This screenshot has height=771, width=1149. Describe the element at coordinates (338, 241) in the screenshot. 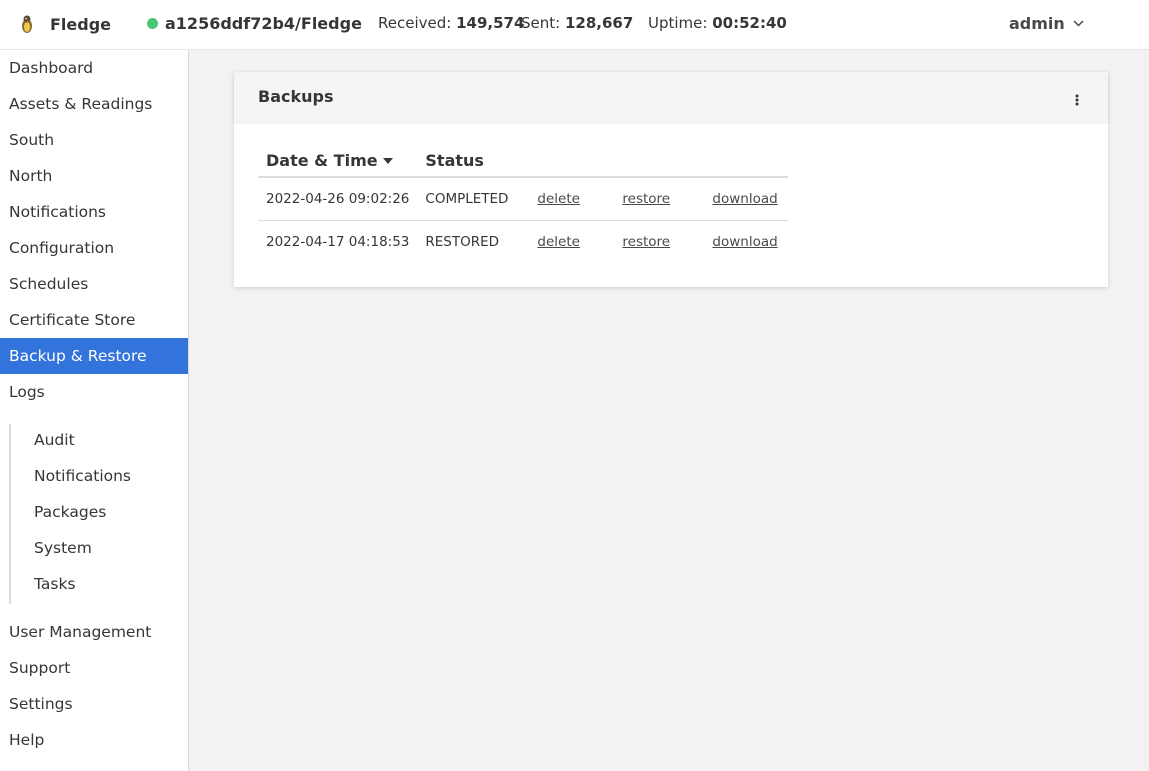

I see `backup-date: 2022-04-17 04:18:53` at that location.